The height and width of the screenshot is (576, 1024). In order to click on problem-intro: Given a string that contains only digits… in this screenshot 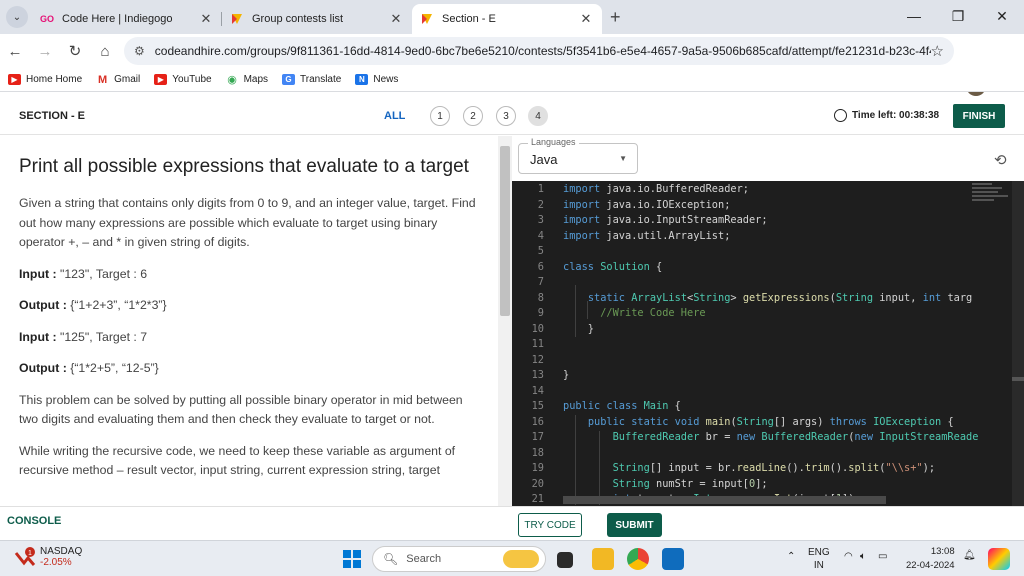, I will do `click(247, 222)`.